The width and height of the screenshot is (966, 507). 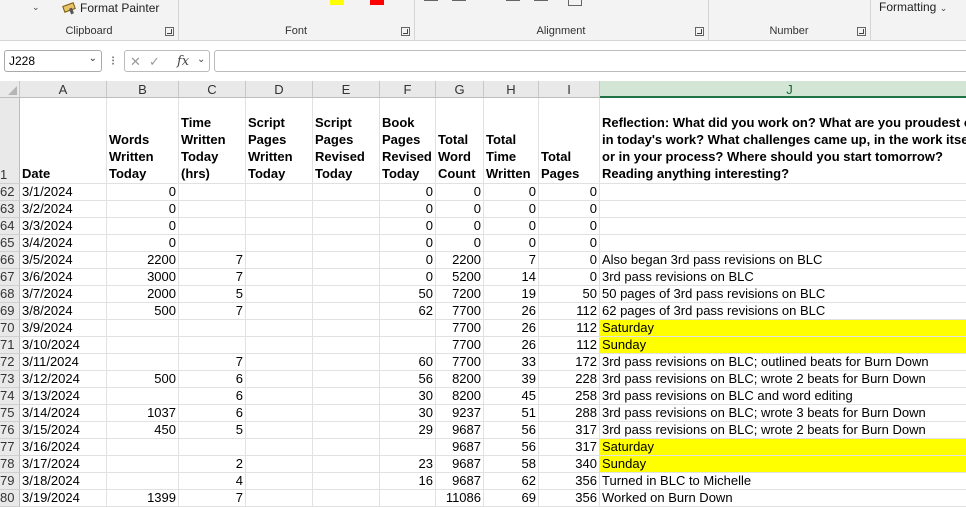 I want to click on row-header: 76, so click(x=10, y=430).